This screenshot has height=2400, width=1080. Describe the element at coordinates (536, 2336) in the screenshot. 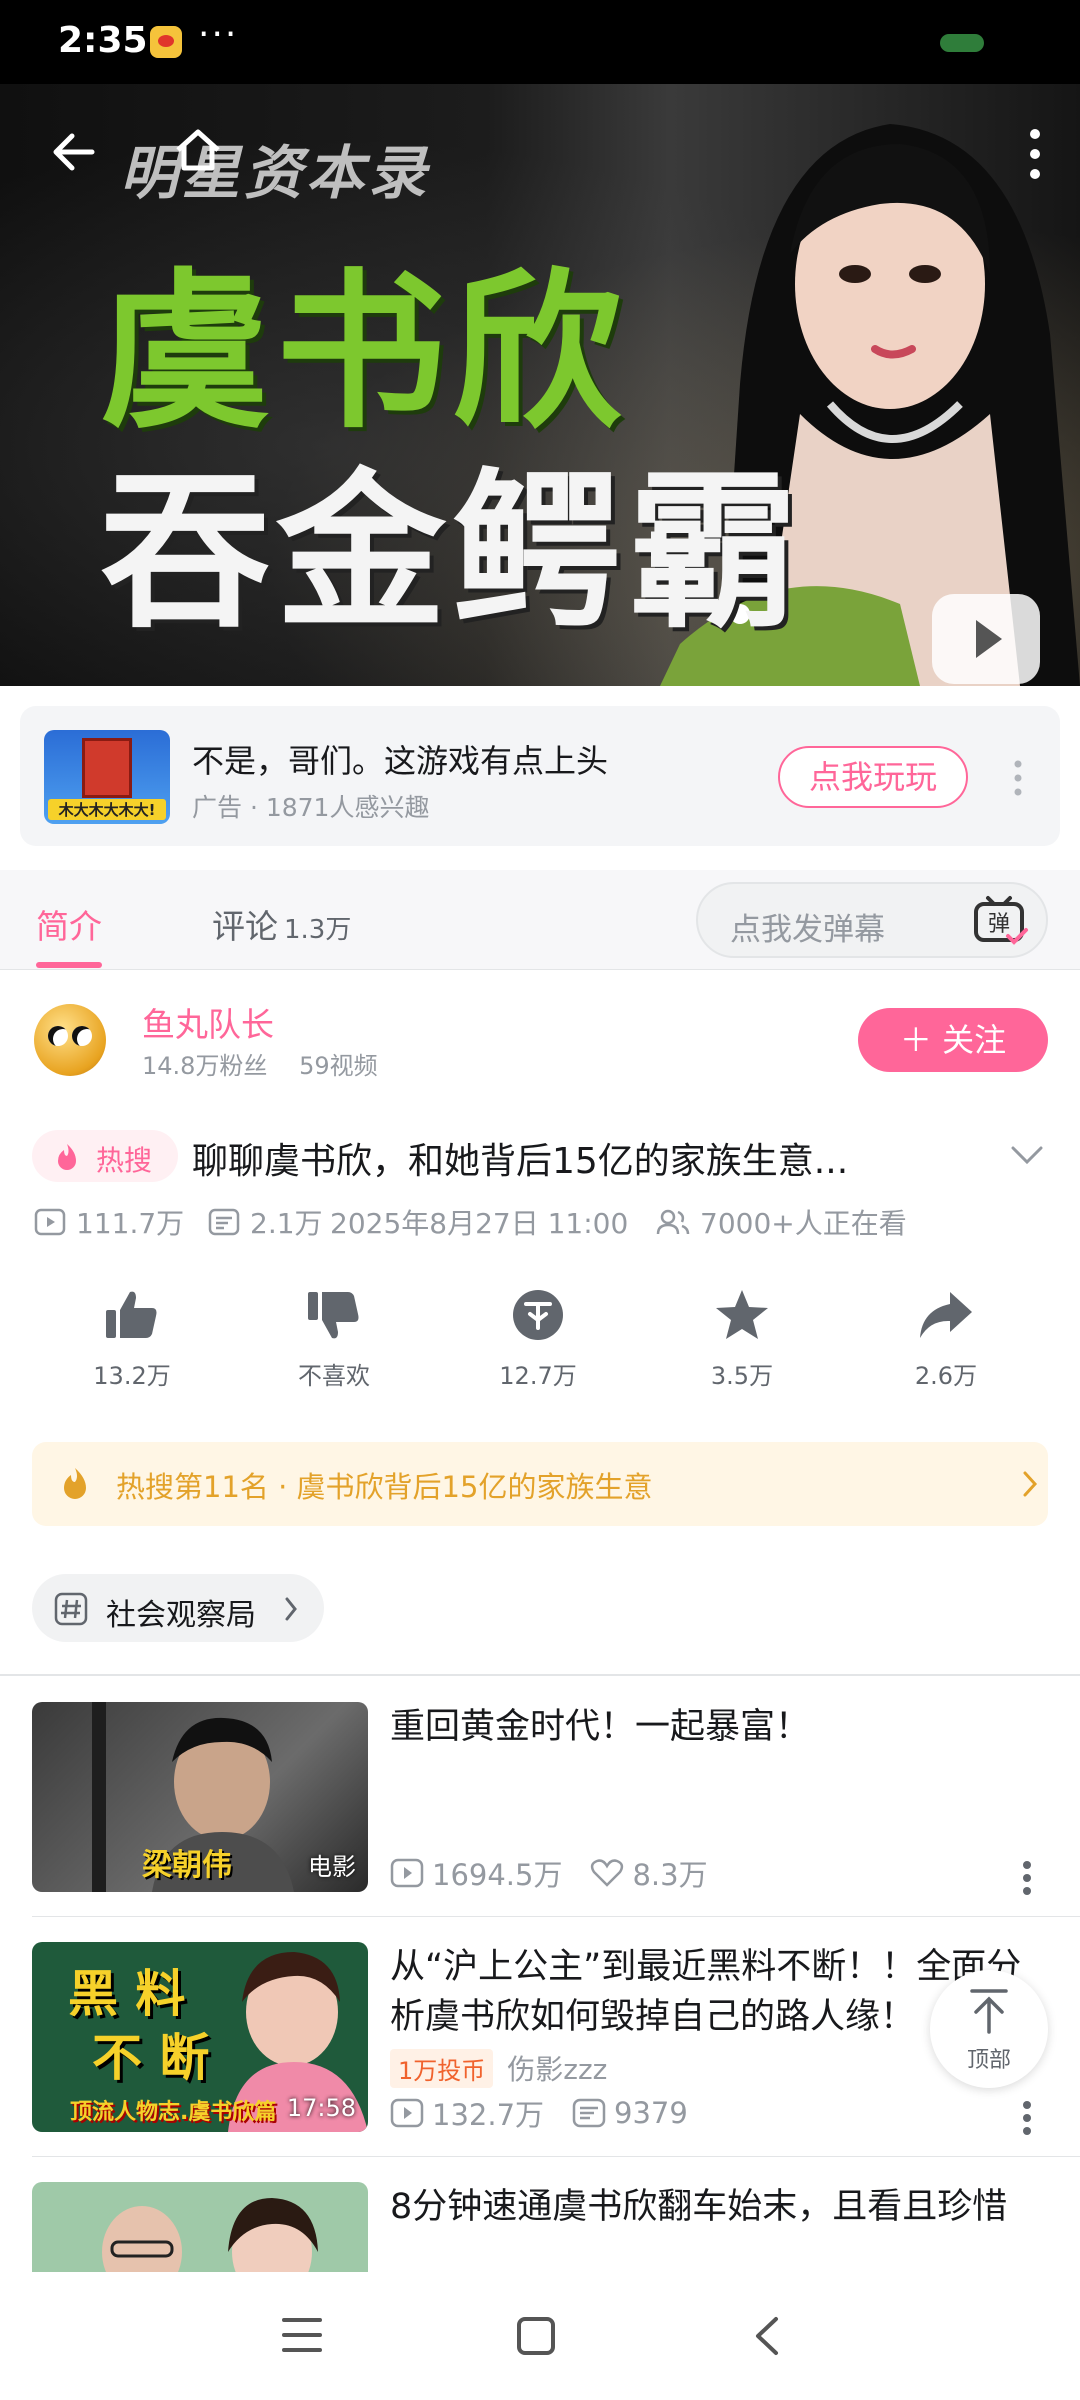

I see `home-square-icon` at that location.